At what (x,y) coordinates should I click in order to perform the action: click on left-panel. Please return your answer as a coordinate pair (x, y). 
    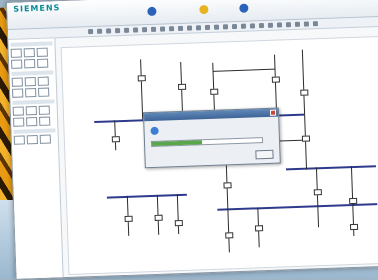
    Looking at the image, I should click on (36, 158).